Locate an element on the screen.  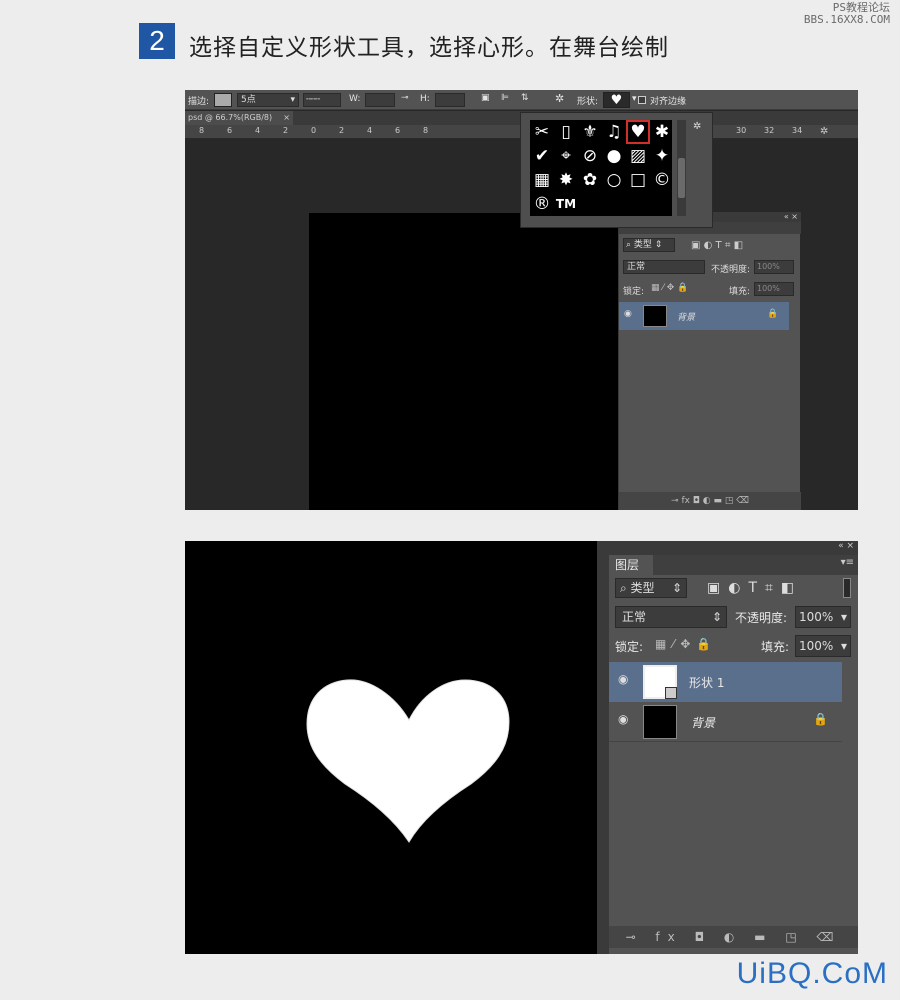
fill-field: 100% ▾ is located at coordinates (823, 646).